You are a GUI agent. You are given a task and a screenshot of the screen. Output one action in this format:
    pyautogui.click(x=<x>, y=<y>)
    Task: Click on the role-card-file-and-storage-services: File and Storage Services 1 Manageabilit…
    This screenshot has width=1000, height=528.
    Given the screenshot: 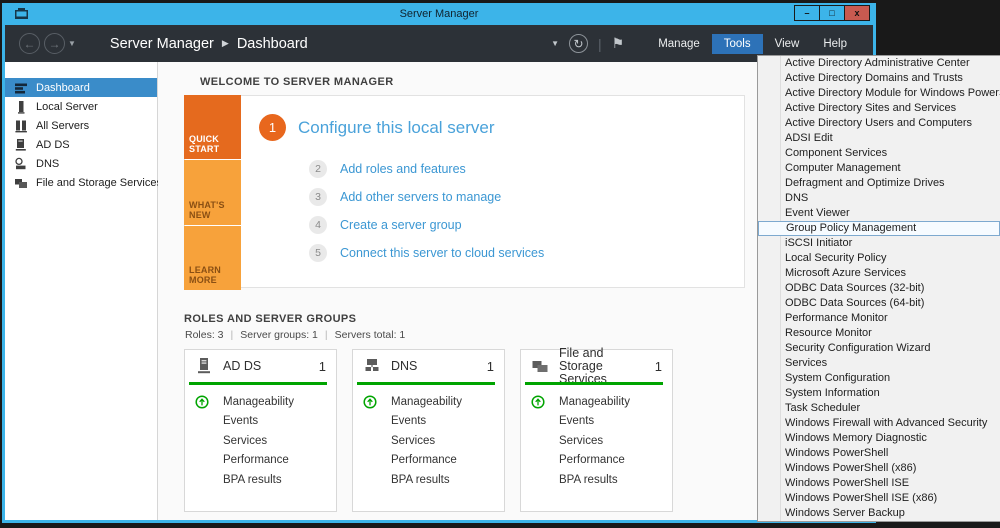 What is the action you would take?
    pyautogui.click(x=596, y=429)
    